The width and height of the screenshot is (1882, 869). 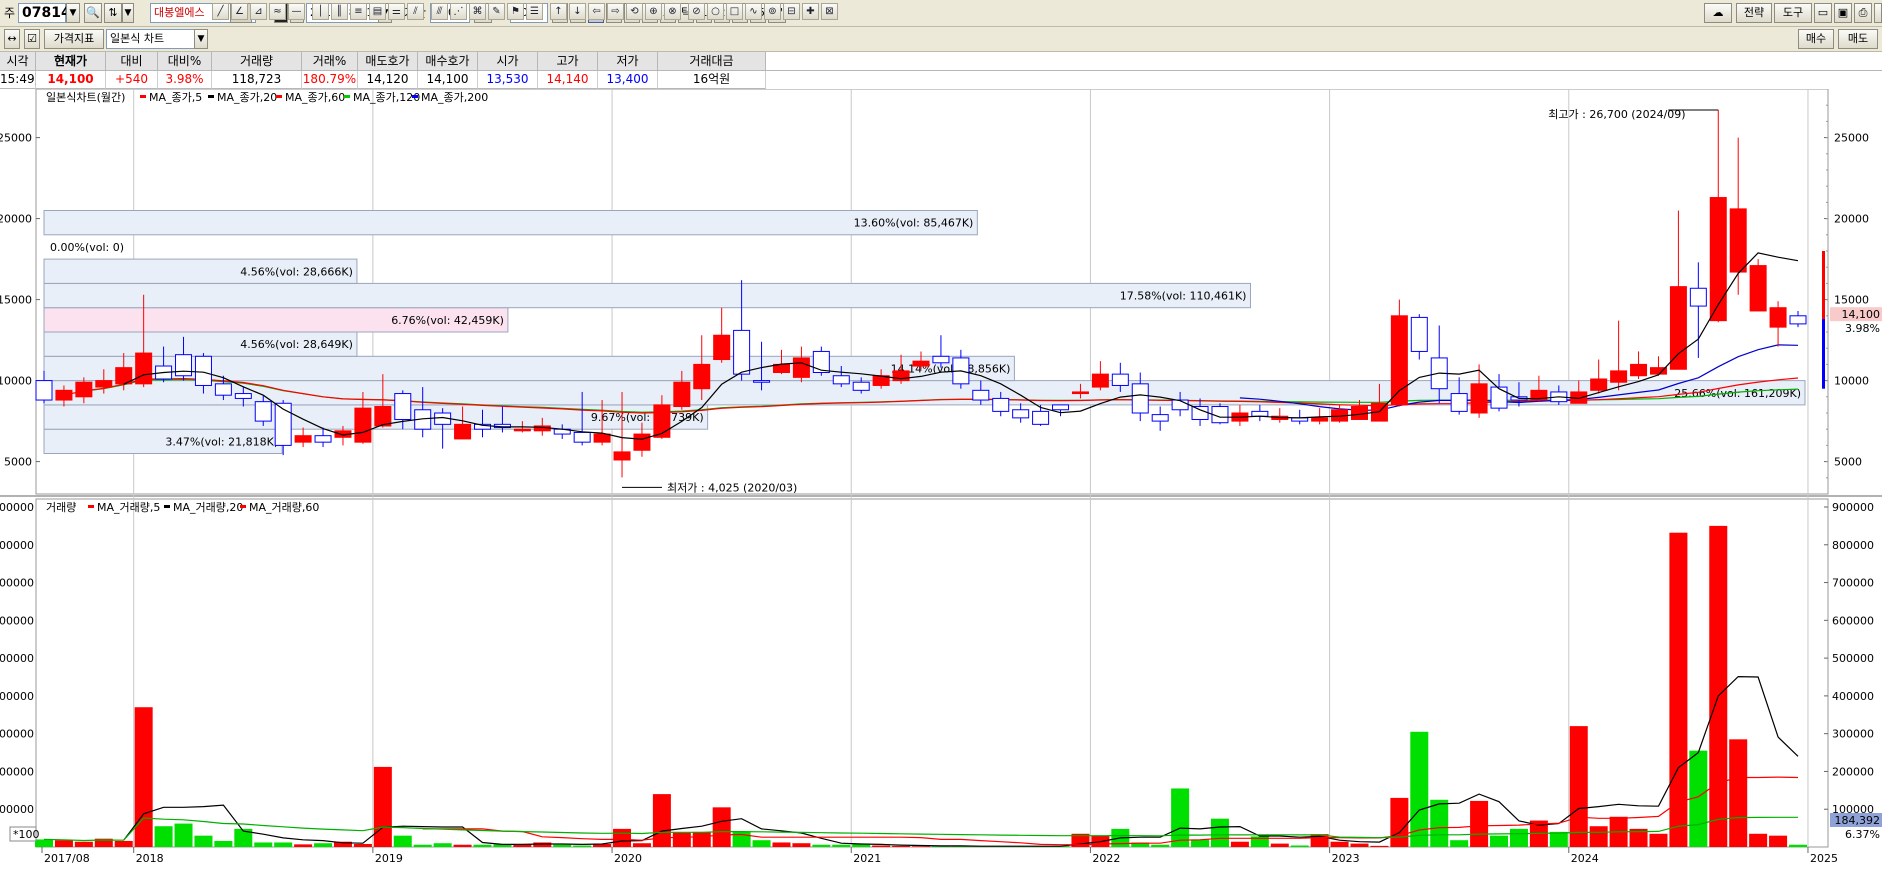 I want to click on vol-tick-label-right: 200000, so click(x=1853, y=771).